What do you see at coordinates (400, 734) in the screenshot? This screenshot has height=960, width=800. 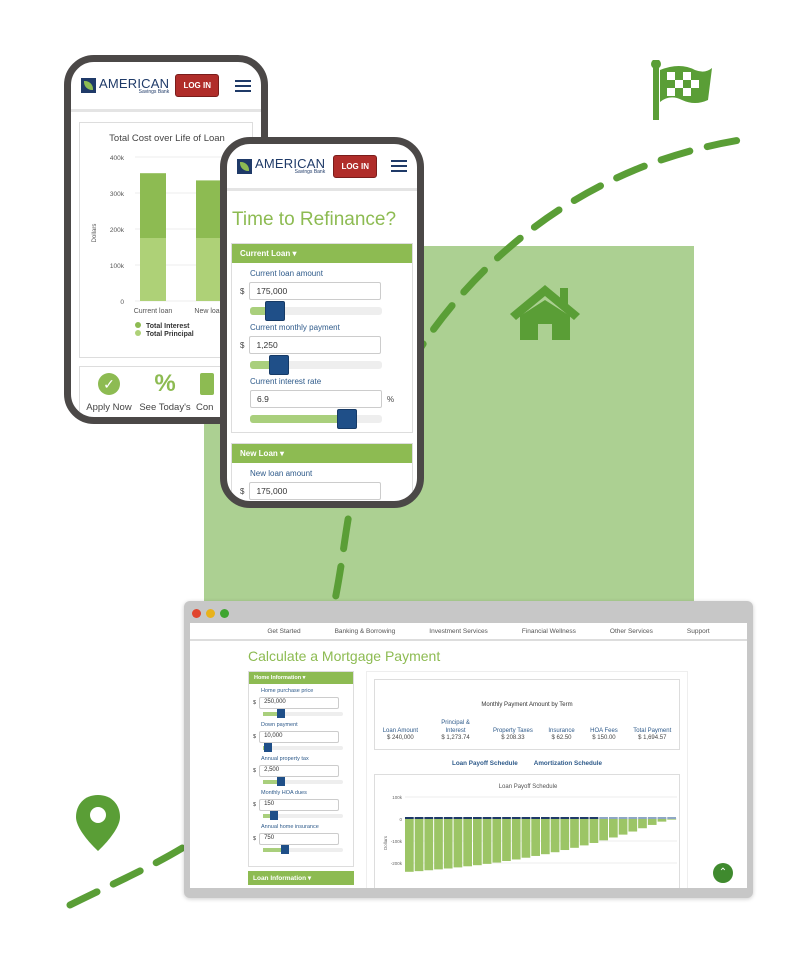 I see `summary-item: Loan Amount $ 240,000` at bounding box center [400, 734].